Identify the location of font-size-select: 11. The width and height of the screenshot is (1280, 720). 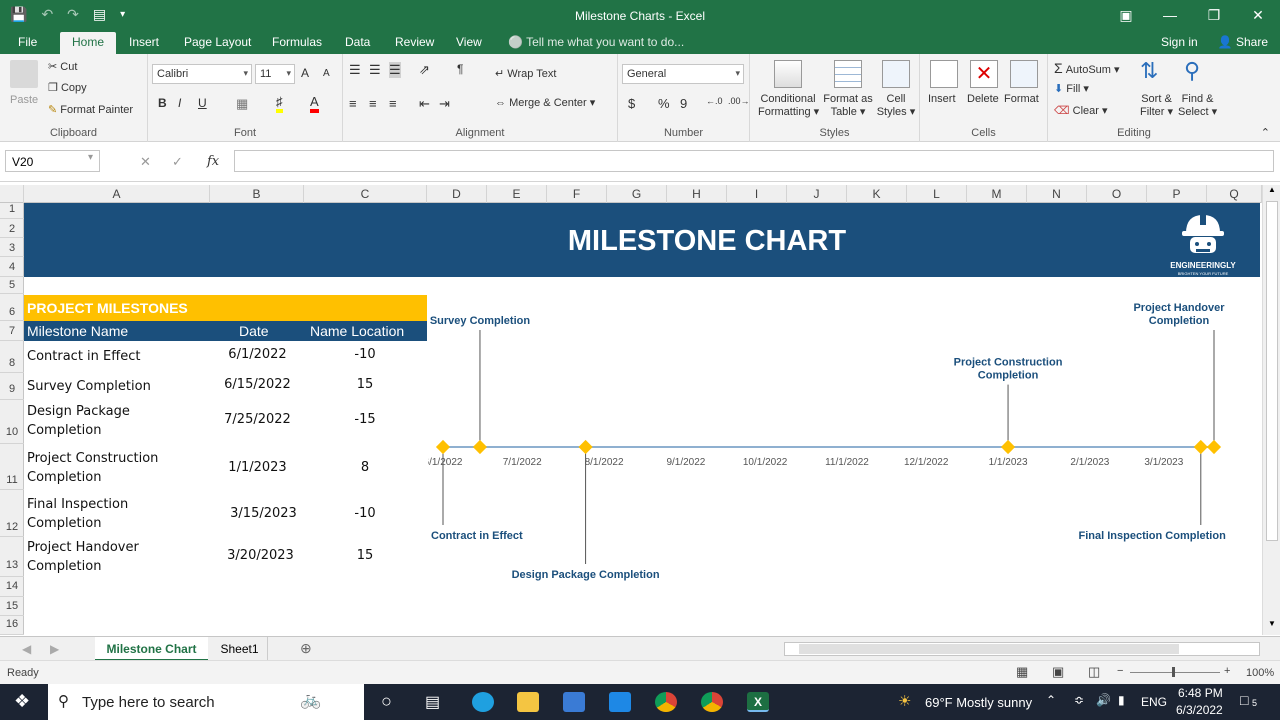
(275, 74).